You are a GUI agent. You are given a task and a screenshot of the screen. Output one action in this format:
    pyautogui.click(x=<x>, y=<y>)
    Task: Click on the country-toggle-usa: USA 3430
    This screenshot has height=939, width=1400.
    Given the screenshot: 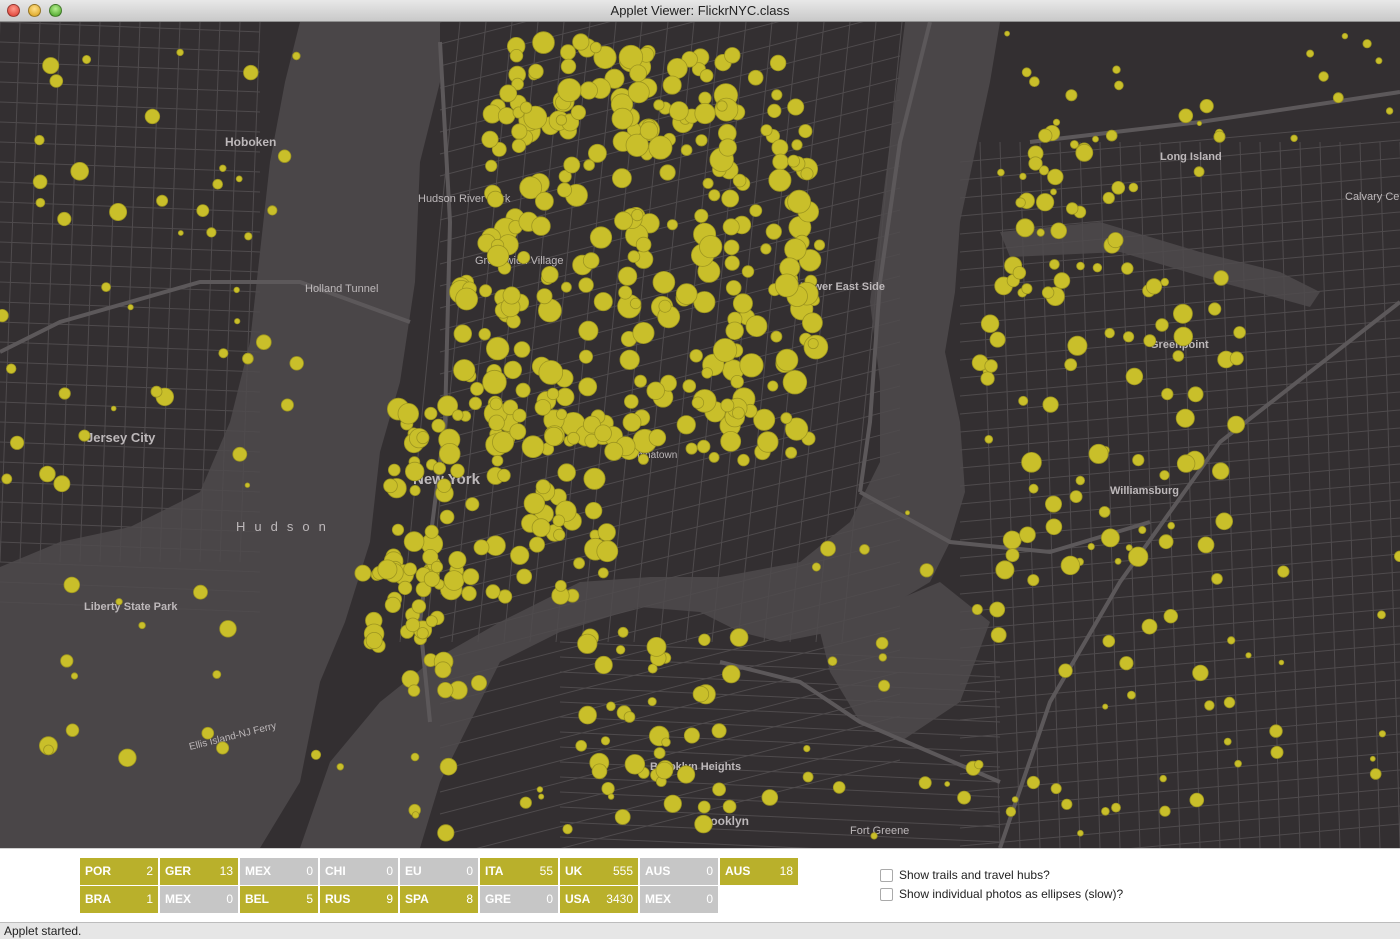 What is the action you would take?
    pyautogui.click(x=599, y=899)
    